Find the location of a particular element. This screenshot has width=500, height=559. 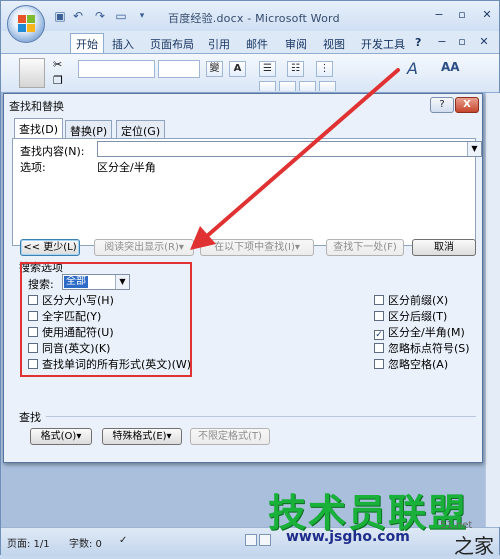

format-button: 格式(O)▾ is located at coordinates (61, 436).